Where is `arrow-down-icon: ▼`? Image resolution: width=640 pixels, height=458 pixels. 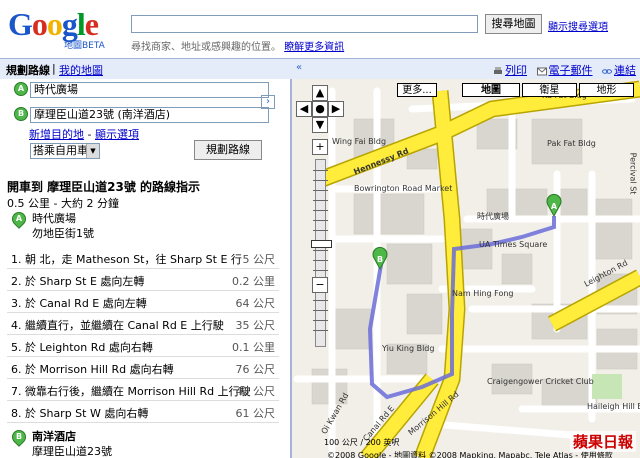
arrow-down-icon: ▼ is located at coordinates (320, 124).